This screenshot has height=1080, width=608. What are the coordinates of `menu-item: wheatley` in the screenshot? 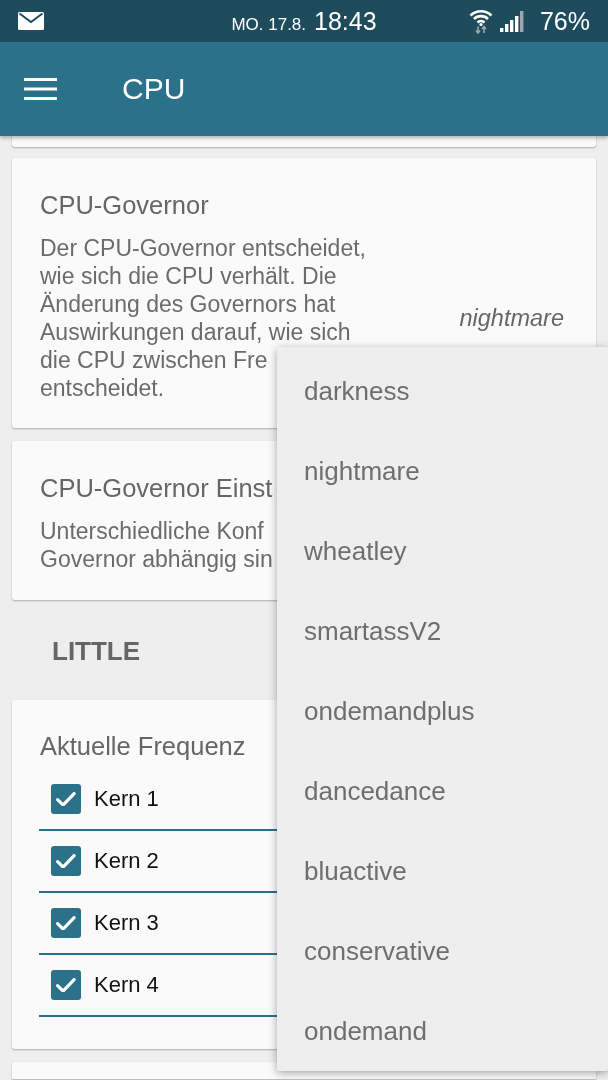 It's located at (442, 551).